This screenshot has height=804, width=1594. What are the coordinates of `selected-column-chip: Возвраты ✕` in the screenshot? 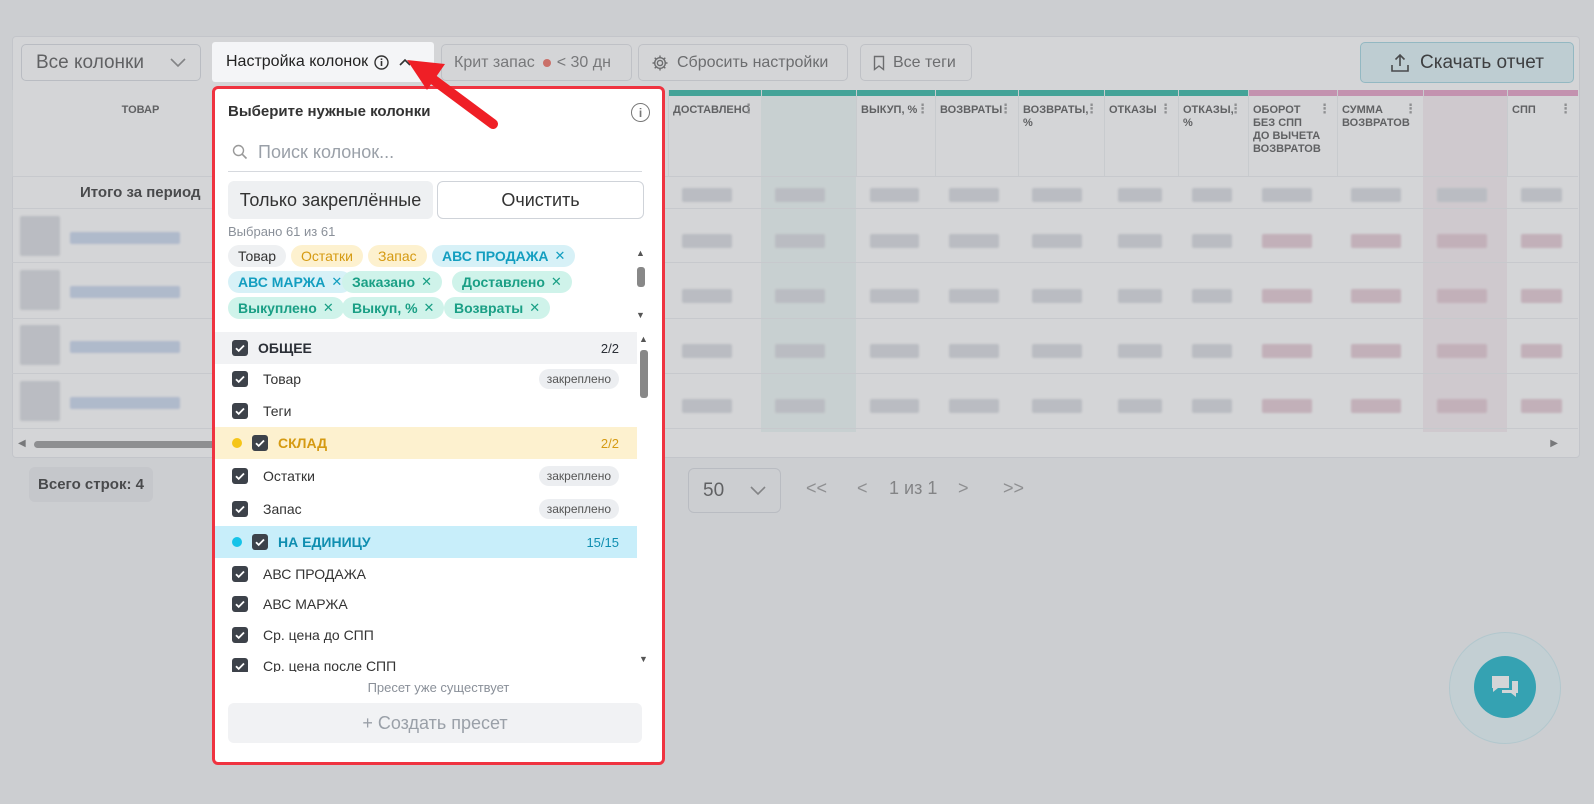 It's located at (497, 308).